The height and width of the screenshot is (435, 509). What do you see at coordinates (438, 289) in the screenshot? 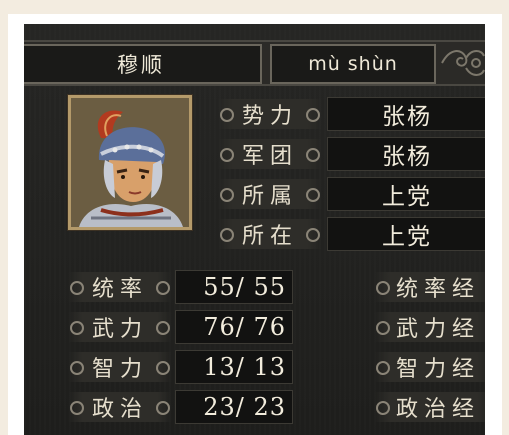
I see `stat-exp-label-leadership-text: 统率经` at bounding box center [438, 289].